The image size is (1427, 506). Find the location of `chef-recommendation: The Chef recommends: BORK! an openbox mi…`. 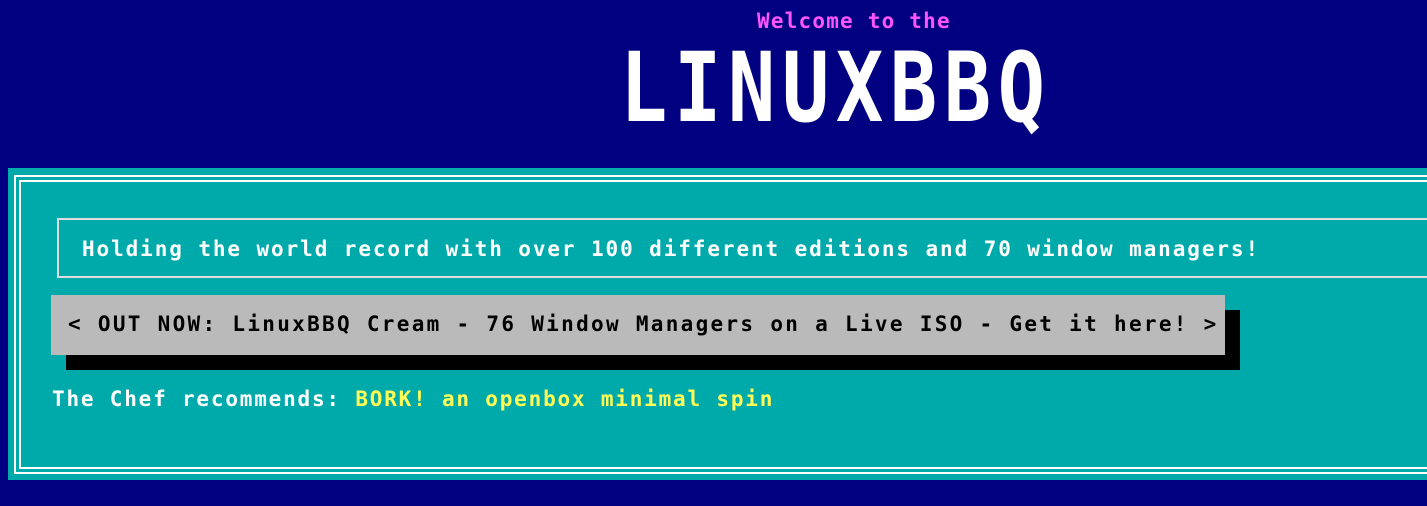

chef-recommendation: The Chef recommends: BORK! an openbox mi… is located at coordinates (413, 399).